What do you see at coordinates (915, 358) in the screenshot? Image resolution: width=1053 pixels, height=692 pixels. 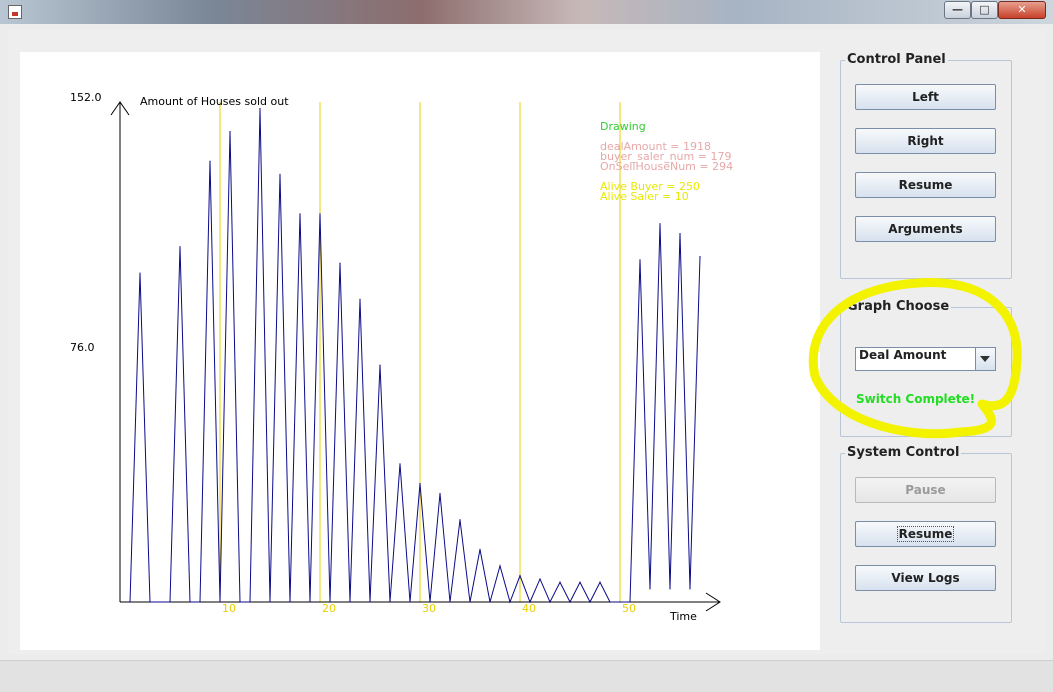 I see `highlight-annotation` at bounding box center [915, 358].